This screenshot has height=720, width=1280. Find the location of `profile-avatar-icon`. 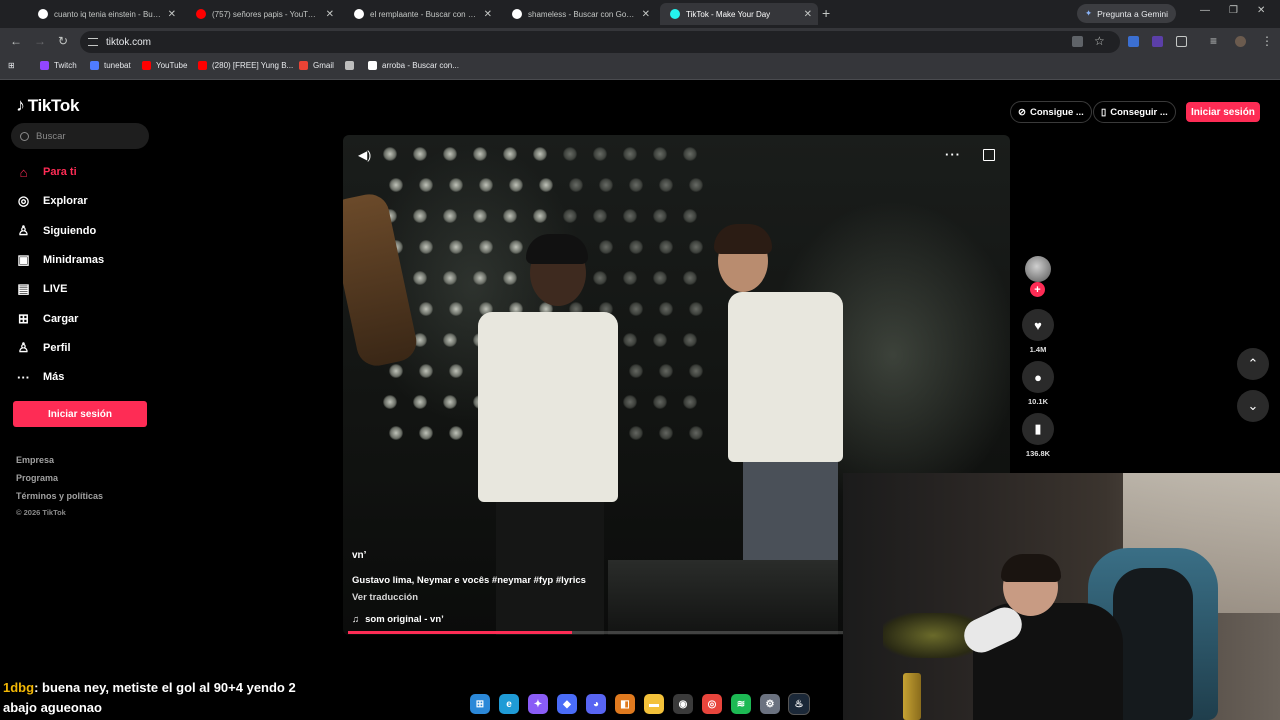

profile-avatar-icon is located at coordinates (1240, 41).